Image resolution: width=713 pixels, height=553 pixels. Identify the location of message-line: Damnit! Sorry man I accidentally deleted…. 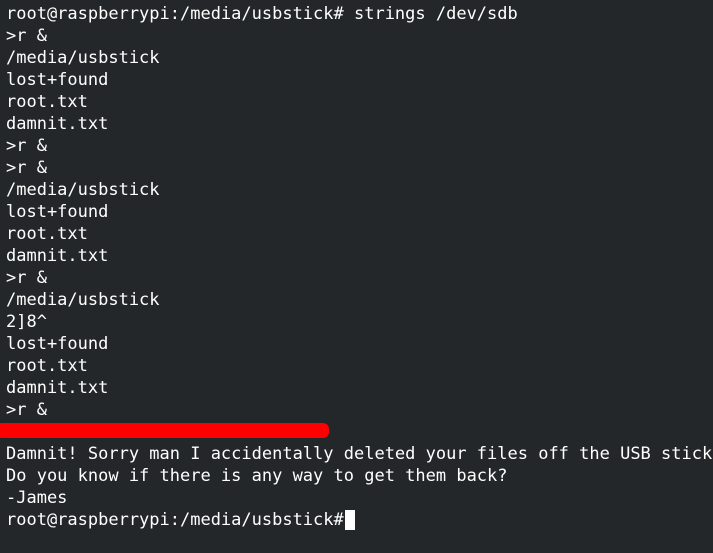
(359, 454).